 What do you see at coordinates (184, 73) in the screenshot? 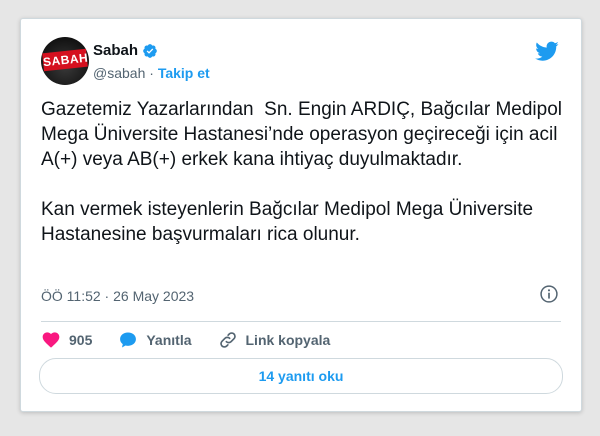
I see `follow-link: Takip et` at bounding box center [184, 73].